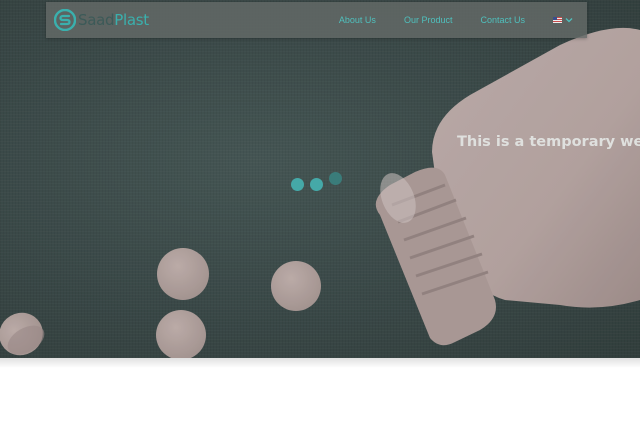  What do you see at coordinates (131, 20) in the screenshot?
I see `logo-text-plast: Plast` at bounding box center [131, 20].